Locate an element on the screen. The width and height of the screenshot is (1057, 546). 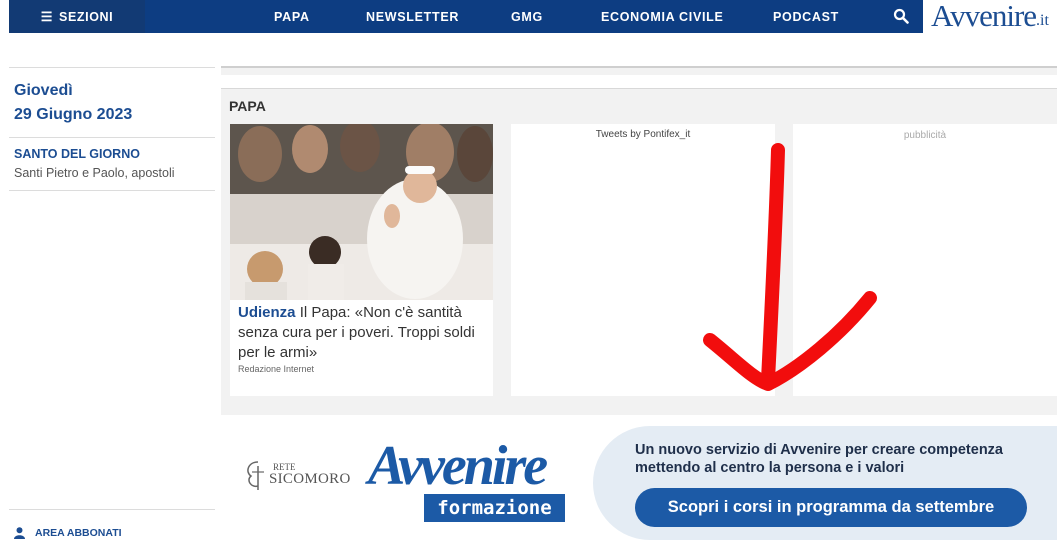
avvenire-formazione-logo: Avvenire formazione is located at coordinates (464, 479).